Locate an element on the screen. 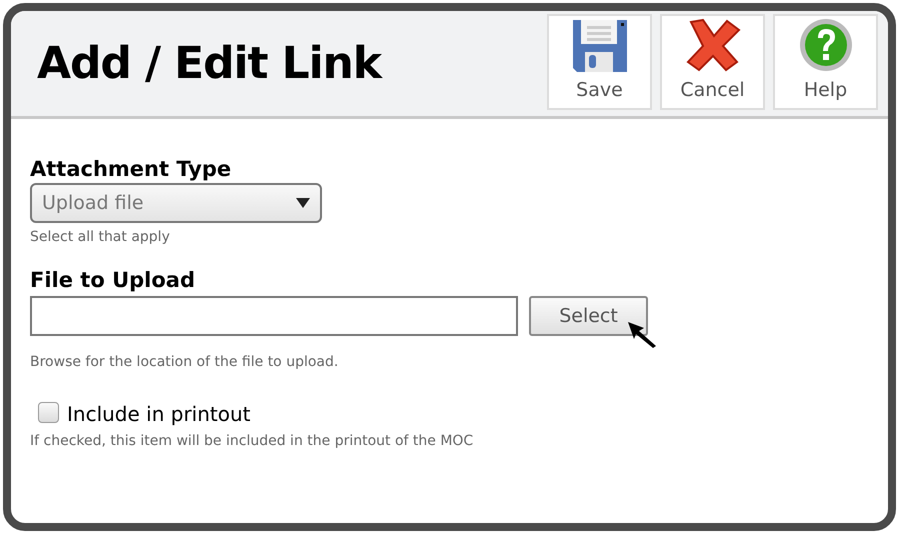 The width and height of the screenshot is (900, 535). toolbar-button: Save is located at coordinates (599, 62).